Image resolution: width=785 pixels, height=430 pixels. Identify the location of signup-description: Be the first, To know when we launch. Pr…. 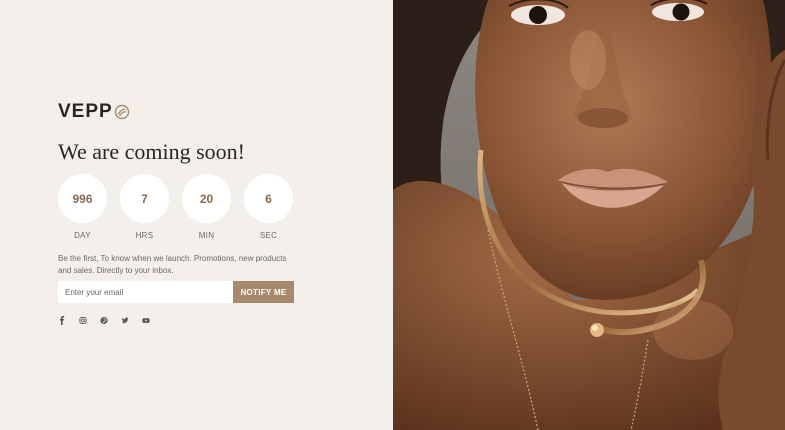
(172, 264).